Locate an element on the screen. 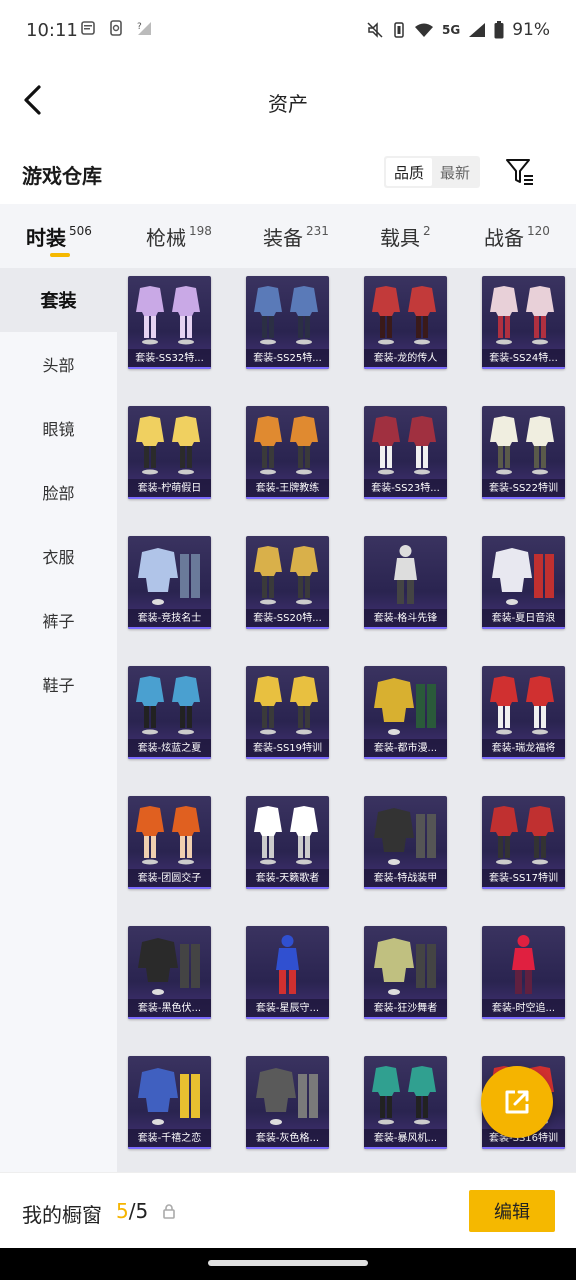 This screenshot has width=576, height=1280. battery-percent: 91% is located at coordinates (531, 30).